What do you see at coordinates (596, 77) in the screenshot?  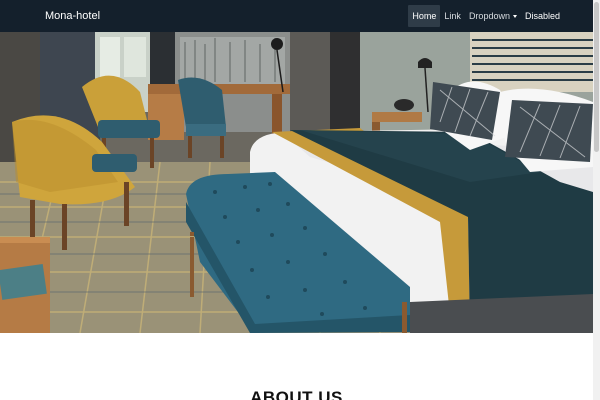 I see `scrollbar-thumb` at bounding box center [596, 77].